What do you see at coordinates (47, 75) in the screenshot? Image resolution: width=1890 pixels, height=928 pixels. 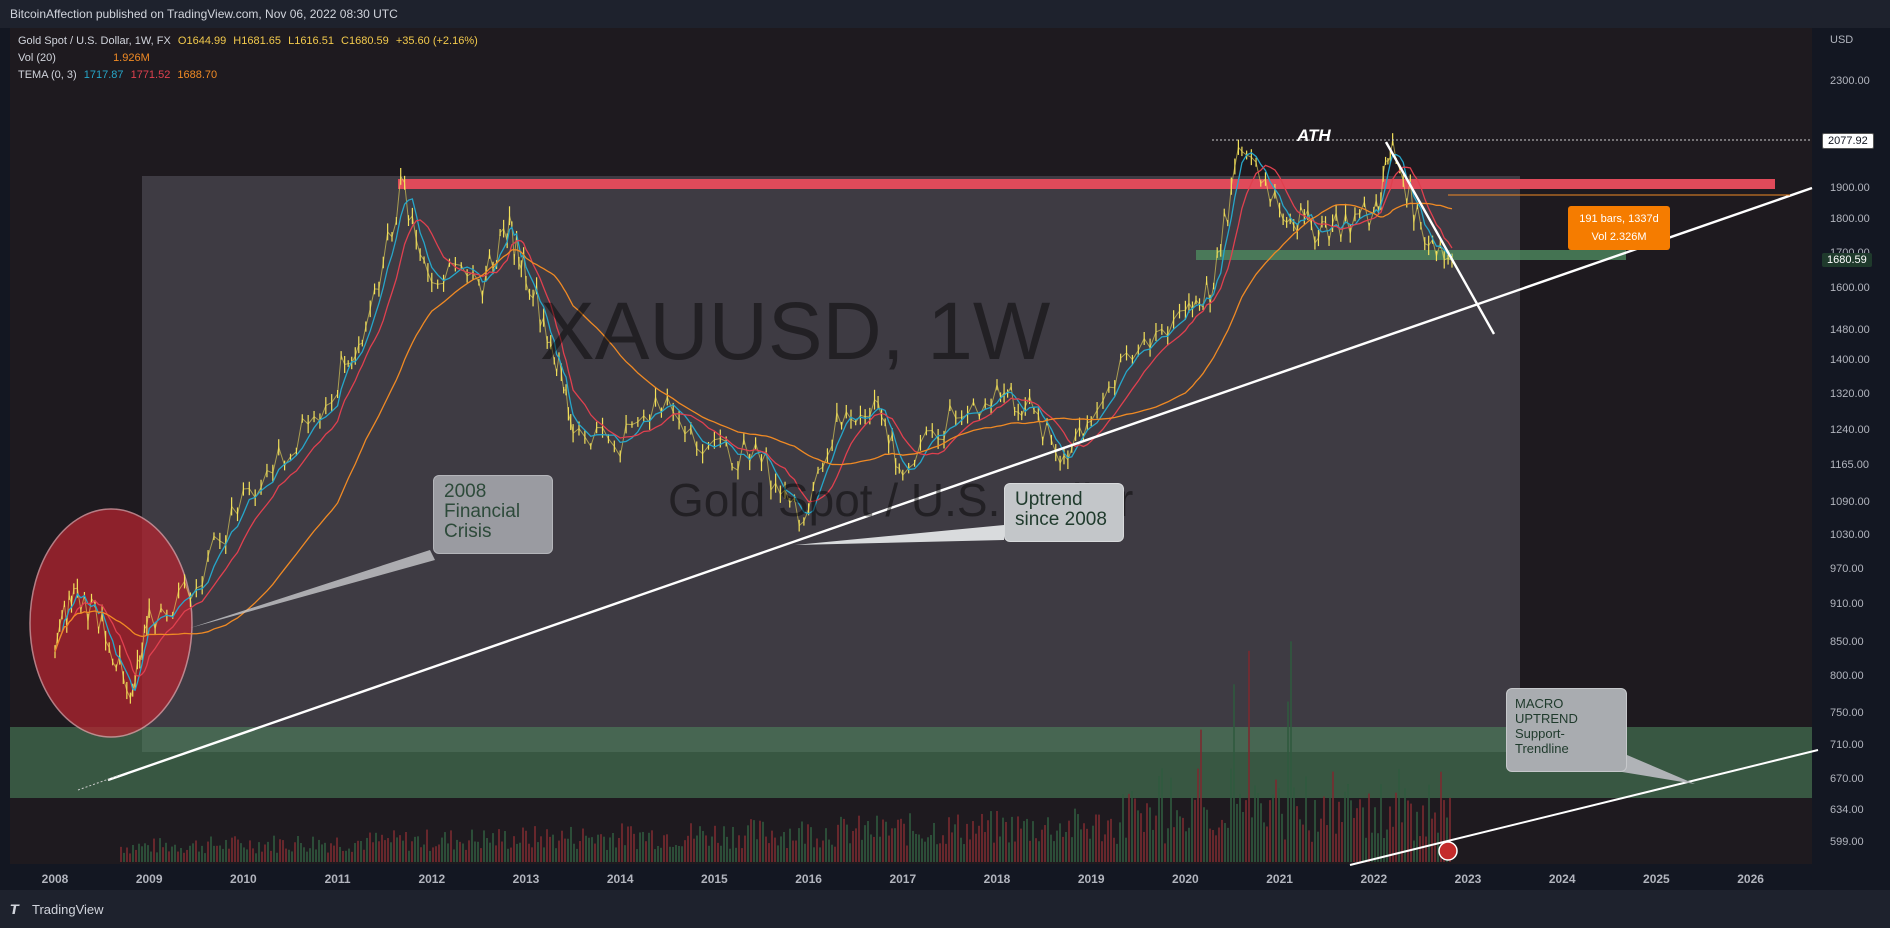 I see `tema-label: TEMA (0, 3)` at bounding box center [47, 75].